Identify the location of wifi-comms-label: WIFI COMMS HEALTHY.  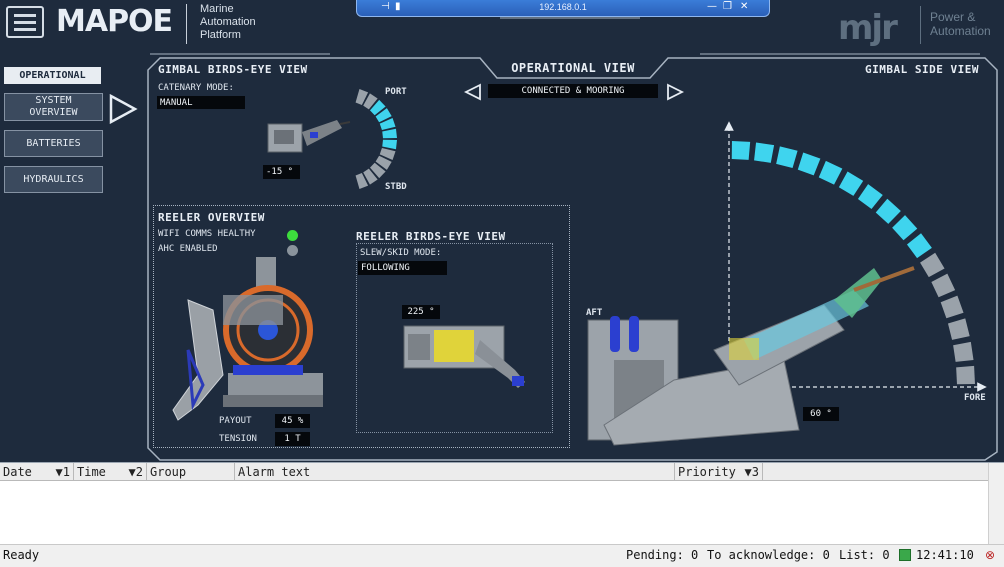
(207, 234).